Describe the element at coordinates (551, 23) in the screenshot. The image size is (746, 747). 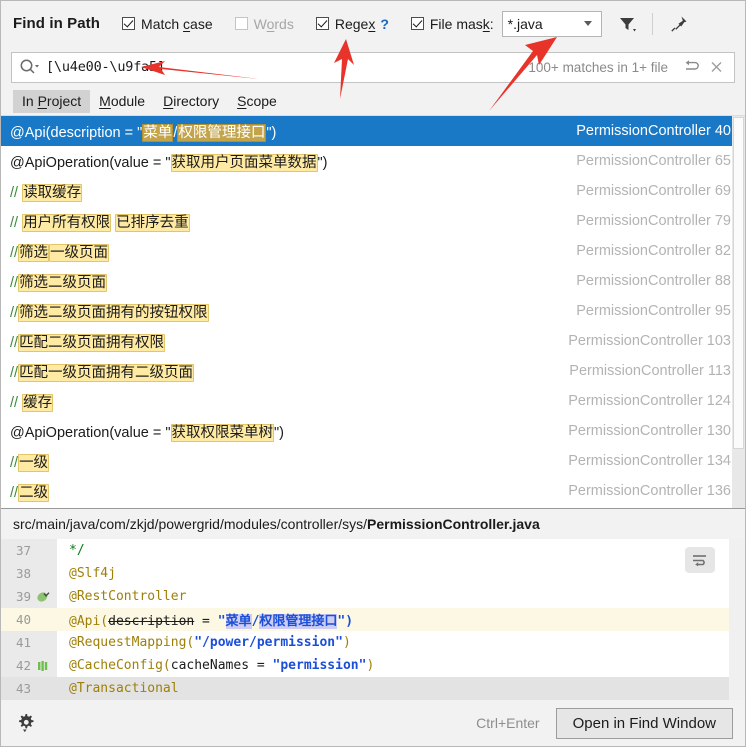
I see `file-mask-dropdown: *.java` at that location.